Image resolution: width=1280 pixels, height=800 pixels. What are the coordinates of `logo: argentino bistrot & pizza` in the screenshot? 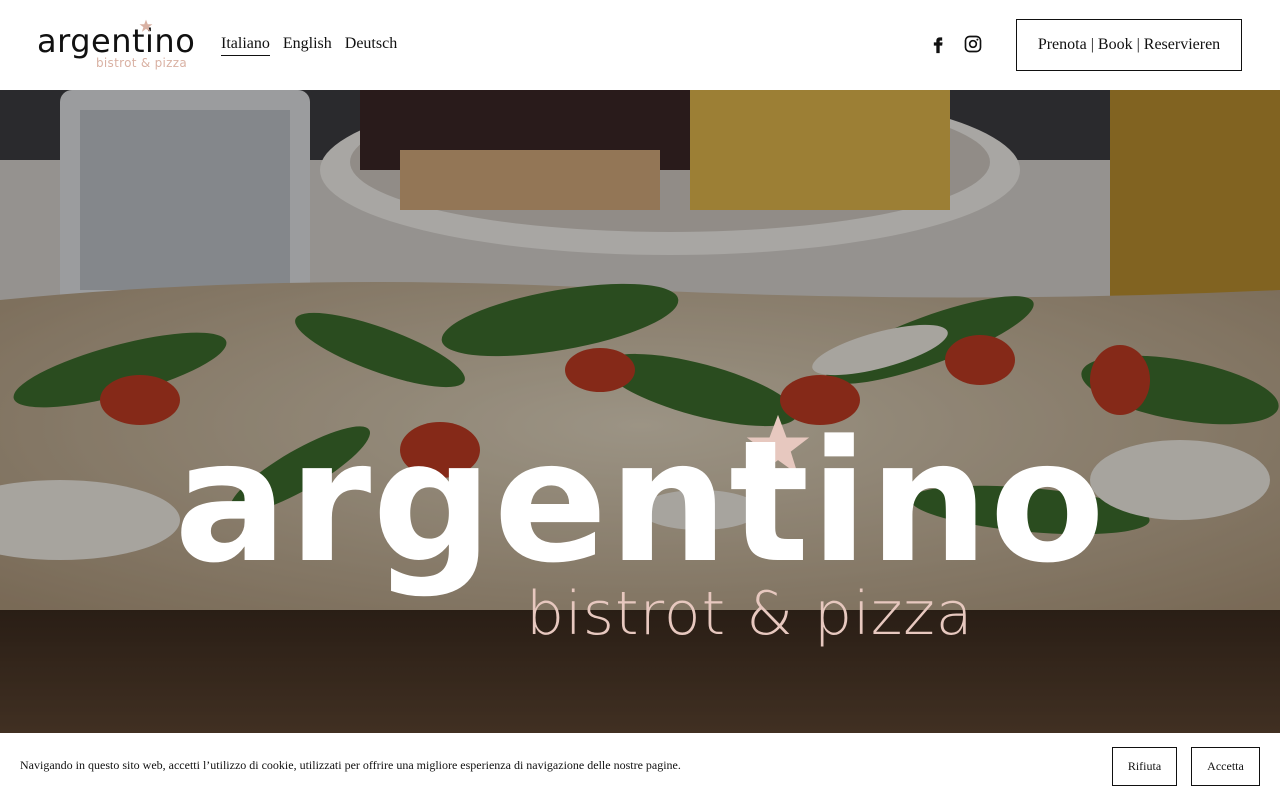 It's located at (117, 45).